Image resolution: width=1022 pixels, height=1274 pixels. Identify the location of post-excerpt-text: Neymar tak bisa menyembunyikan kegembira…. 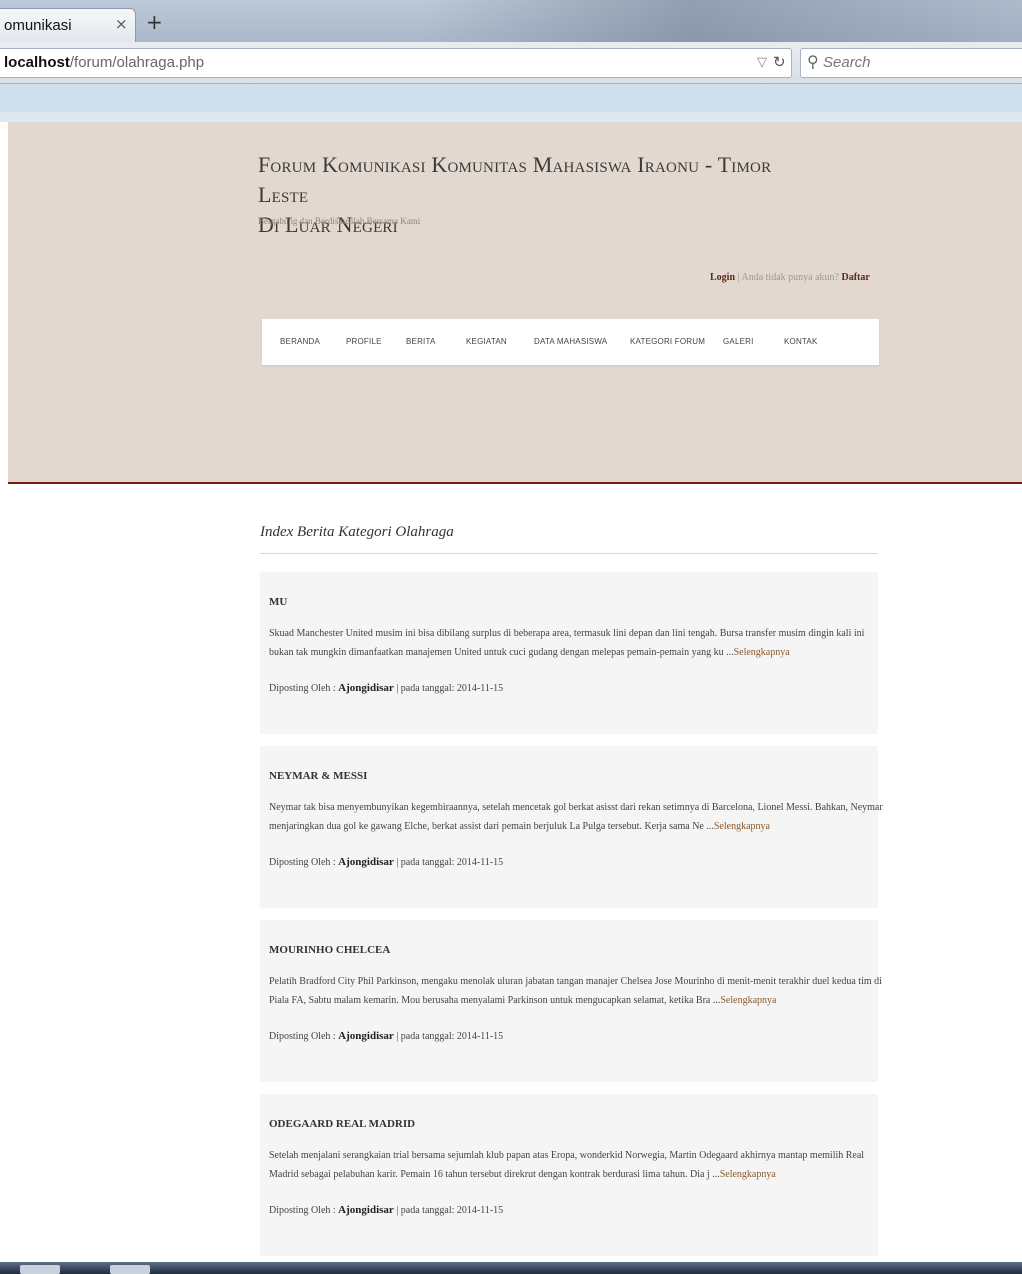
(576, 817).